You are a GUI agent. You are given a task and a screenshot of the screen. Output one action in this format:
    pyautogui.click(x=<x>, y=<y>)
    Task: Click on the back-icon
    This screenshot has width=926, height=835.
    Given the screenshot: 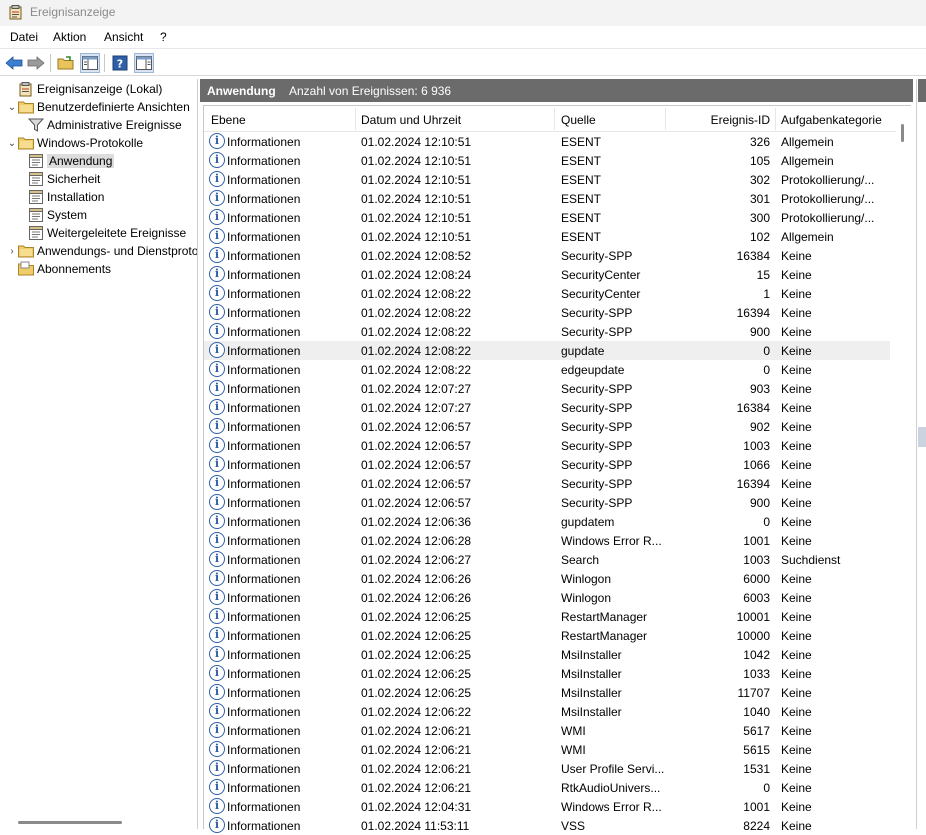 What is the action you would take?
    pyautogui.click(x=14, y=63)
    